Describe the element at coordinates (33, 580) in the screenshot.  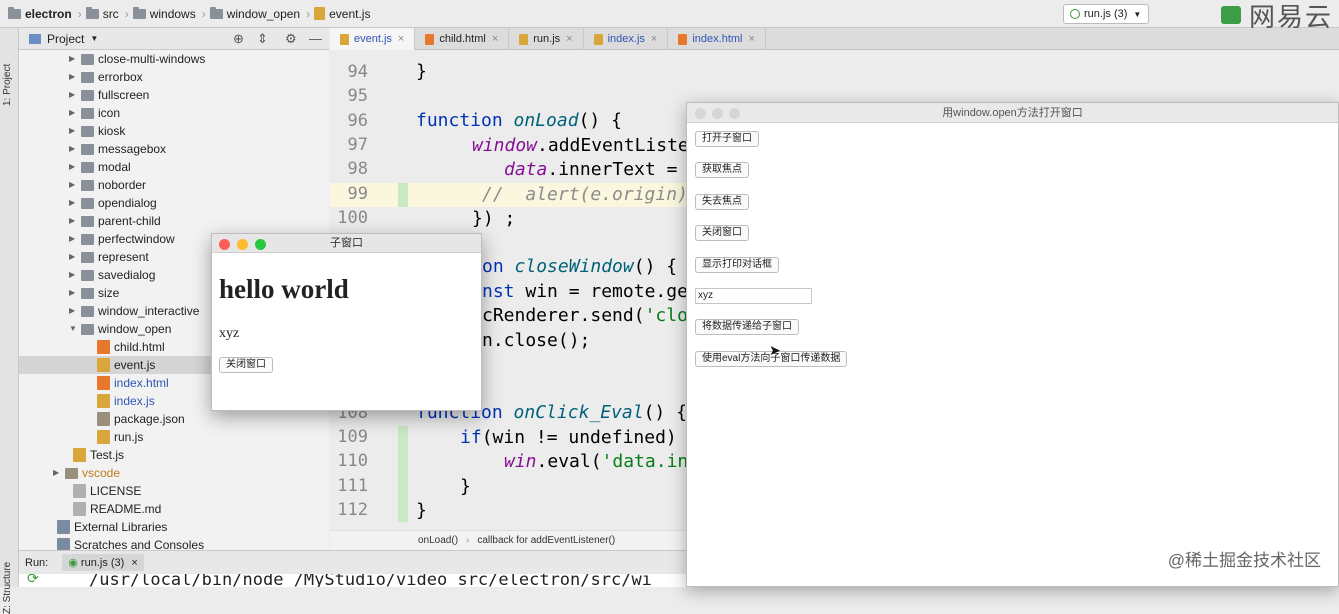
I see `rerun-icon: ⟳` at that location.